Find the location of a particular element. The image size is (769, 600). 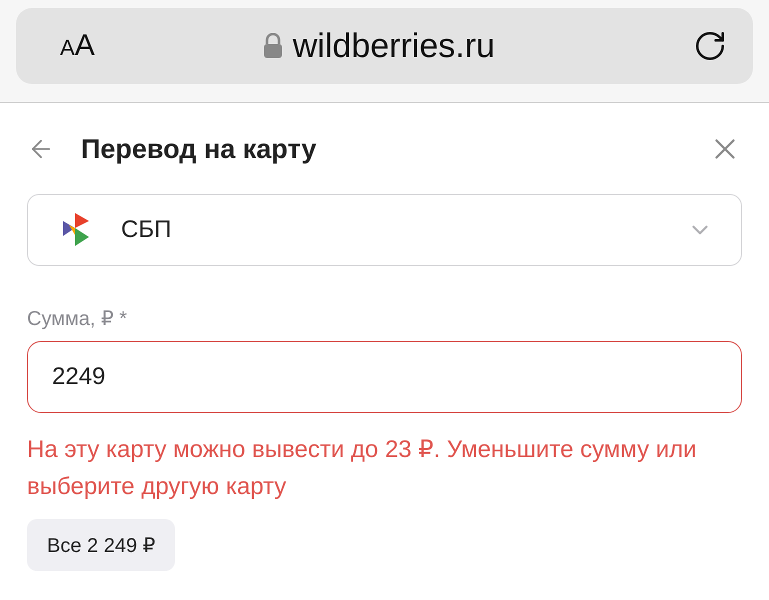

page-title: Перевод на карту is located at coordinates (199, 149).